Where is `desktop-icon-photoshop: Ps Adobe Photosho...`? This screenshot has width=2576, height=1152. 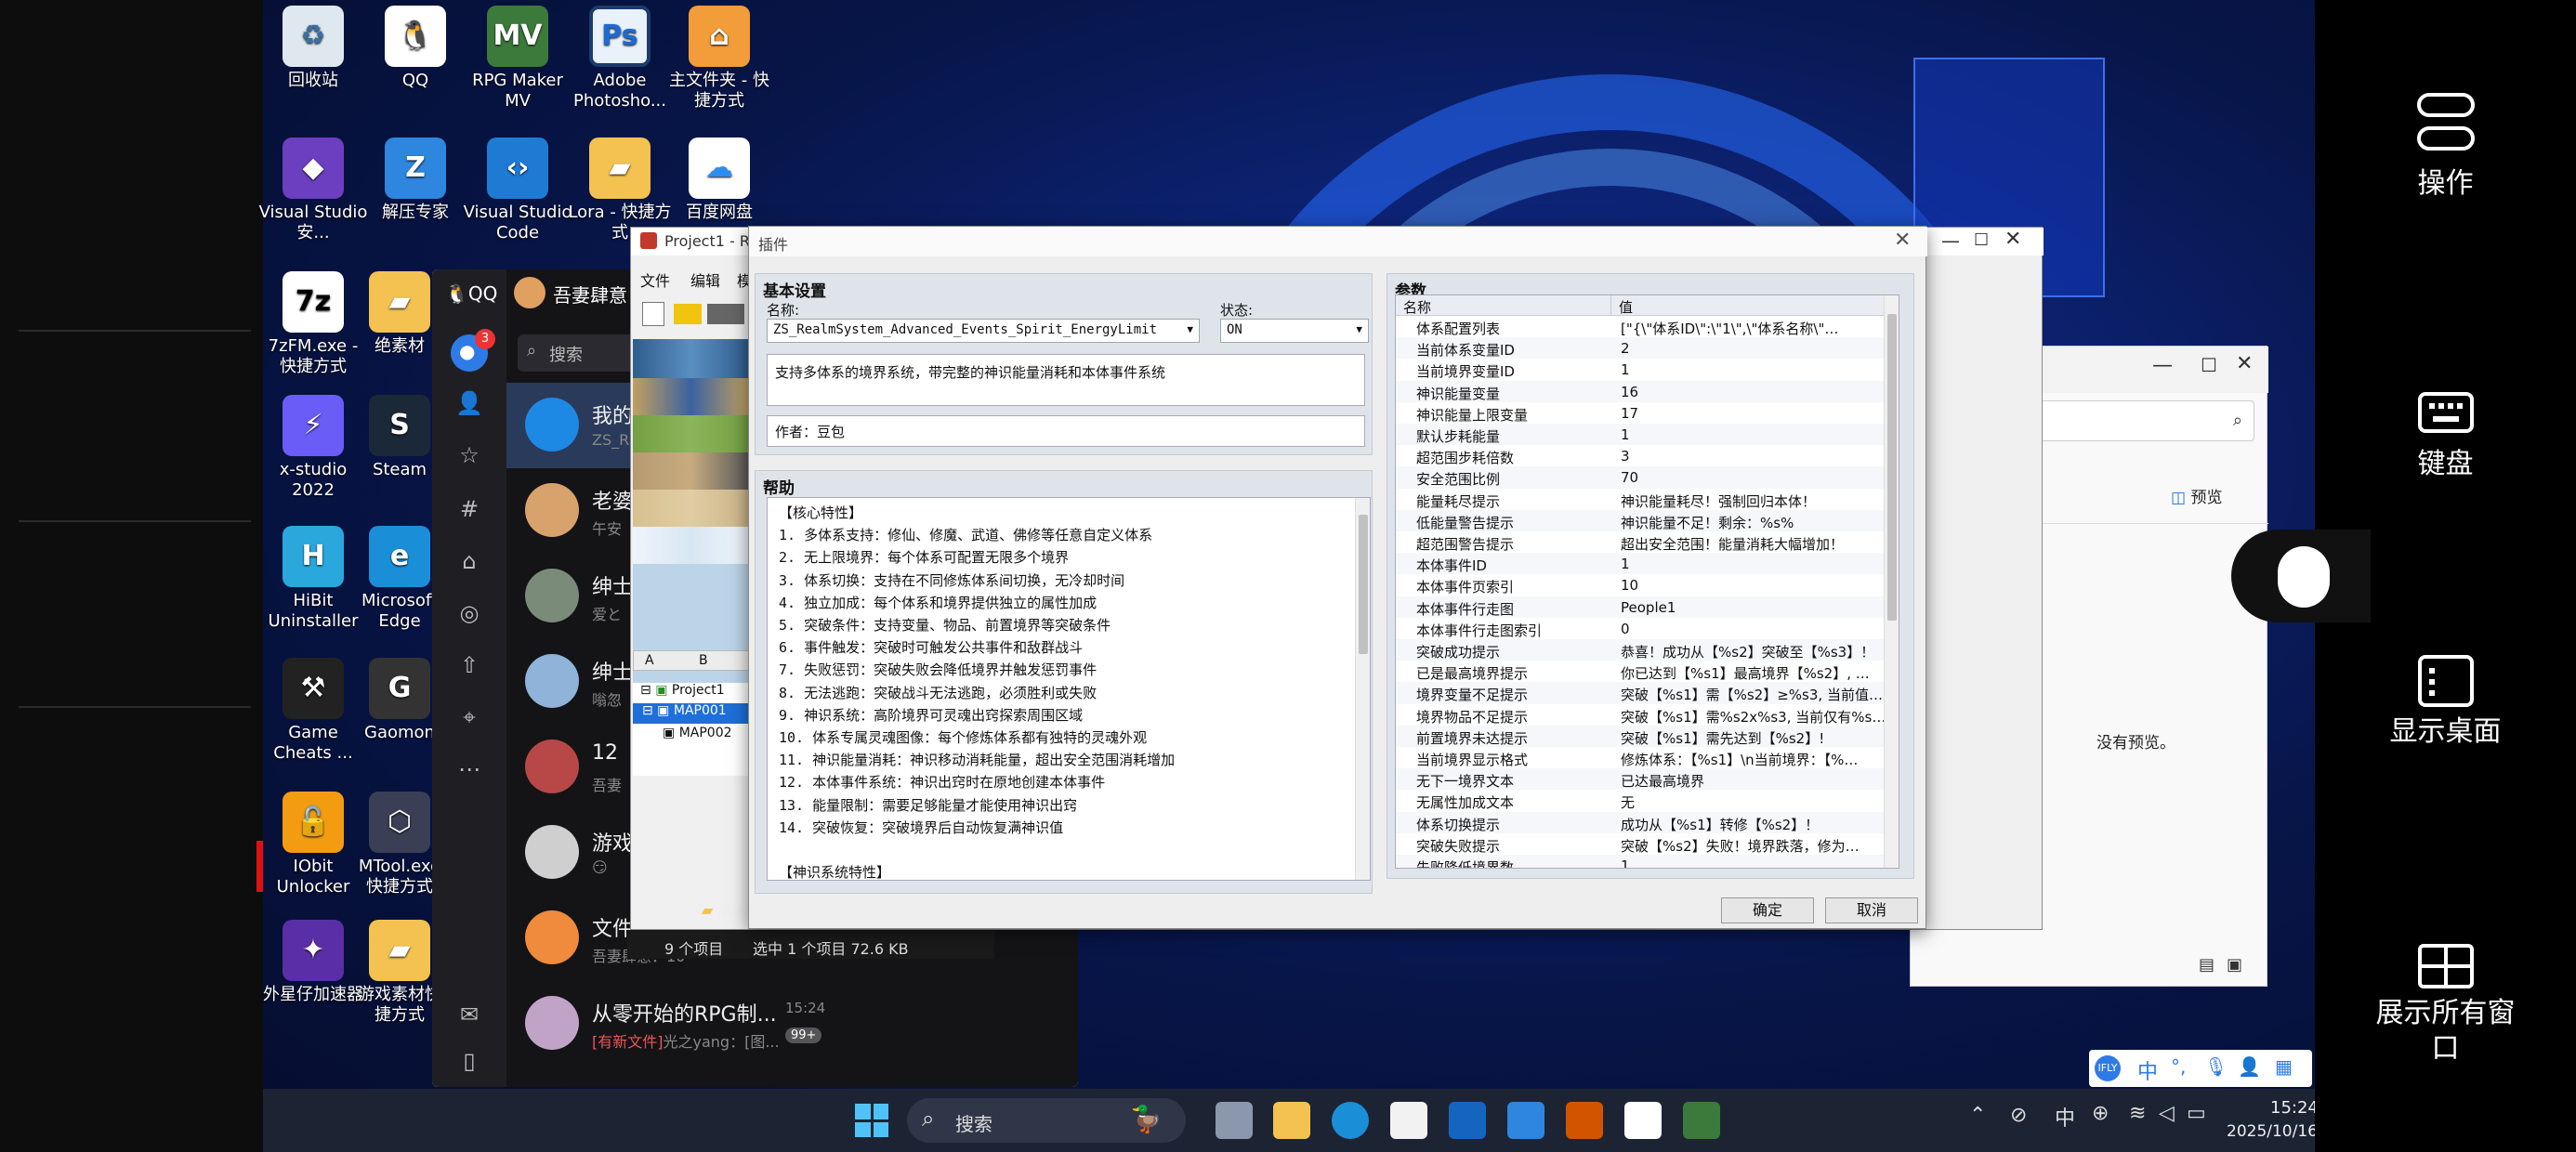
desktop-icon-photoshop: Ps Adobe Photosho... is located at coordinates (620, 58).